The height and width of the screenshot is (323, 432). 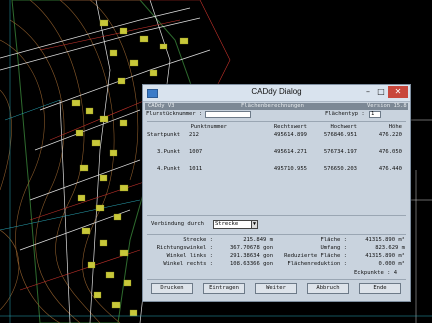 I want to click on result-value: 367.70678 gon, so click(x=251, y=248).